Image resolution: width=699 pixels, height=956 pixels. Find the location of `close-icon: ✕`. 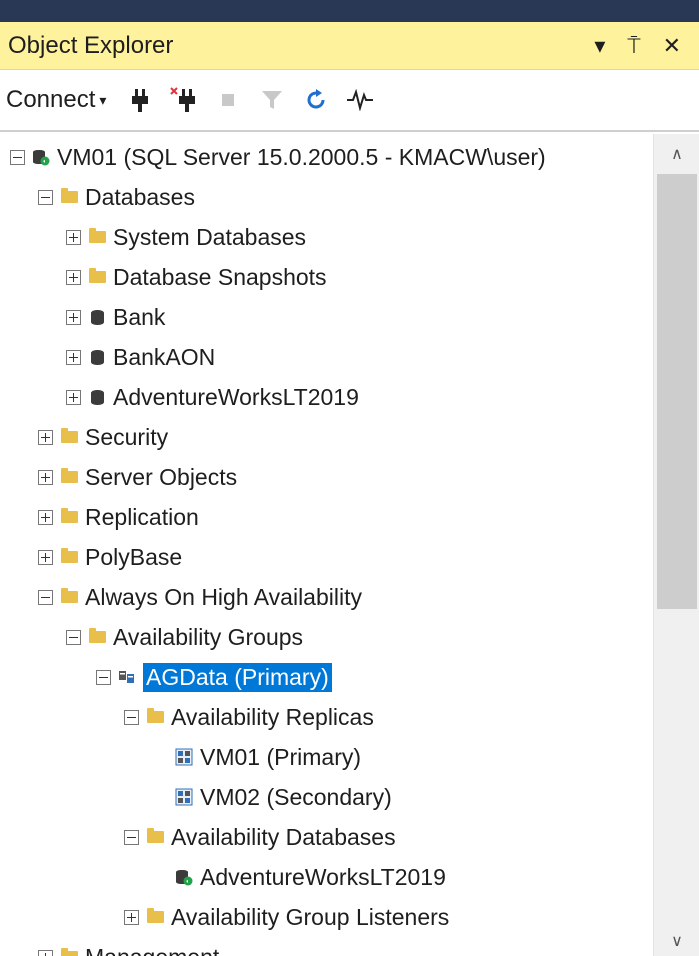

close-icon: ✕ is located at coordinates (672, 46).